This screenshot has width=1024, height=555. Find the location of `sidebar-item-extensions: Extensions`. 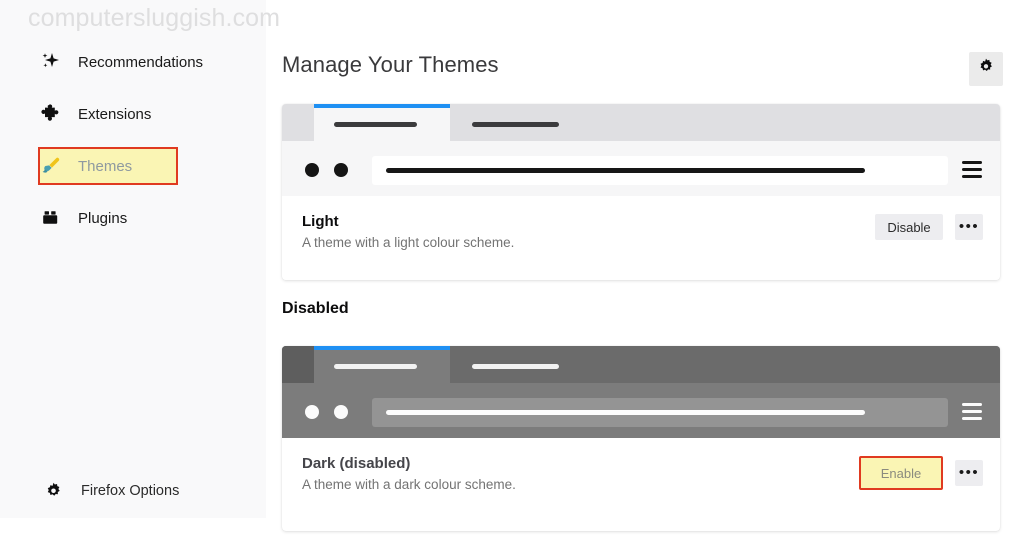

sidebar-item-extensions: Extensions is located at coordinates (133, 114).